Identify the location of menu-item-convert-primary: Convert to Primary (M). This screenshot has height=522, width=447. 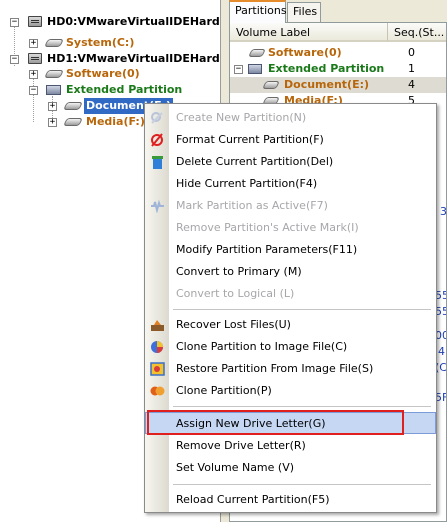
(290, 272).